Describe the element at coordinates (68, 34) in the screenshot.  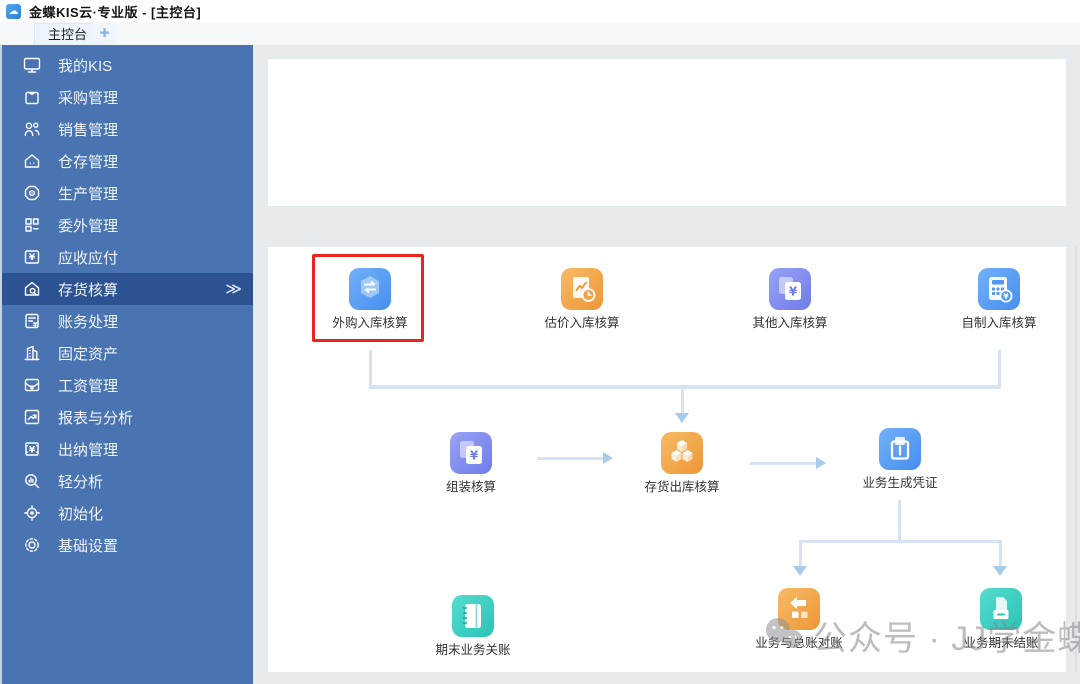
I see `tab-main-console: 主控台` at that location.